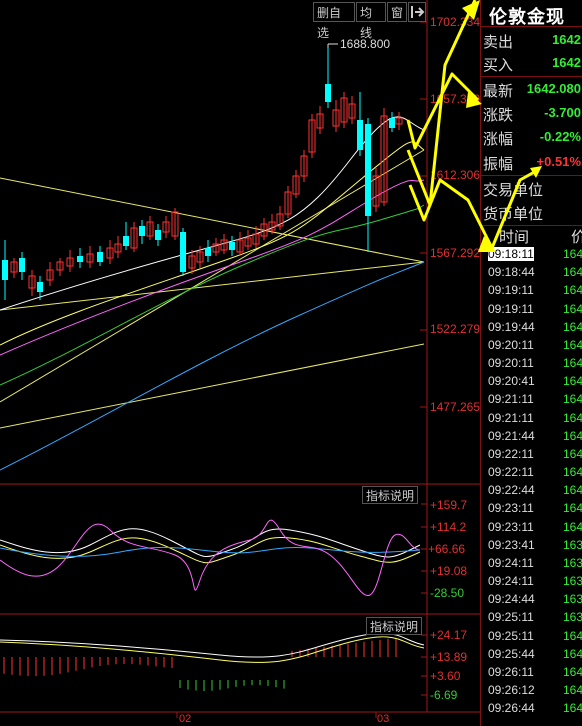  What do you see at coordinates (511, 671) in the screenshot?
I see `tick-time: 09:26:11` at bounding box center [511, 671].